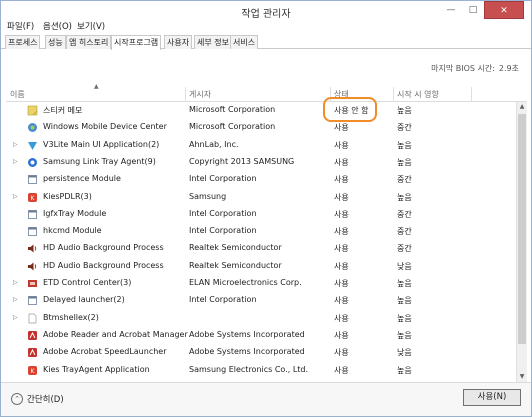 The width and height of the screenshot is (532, 417). Describe the element at coordinates (32, 110) in the screenshot. I see `sticky-notes-icon` at that location.